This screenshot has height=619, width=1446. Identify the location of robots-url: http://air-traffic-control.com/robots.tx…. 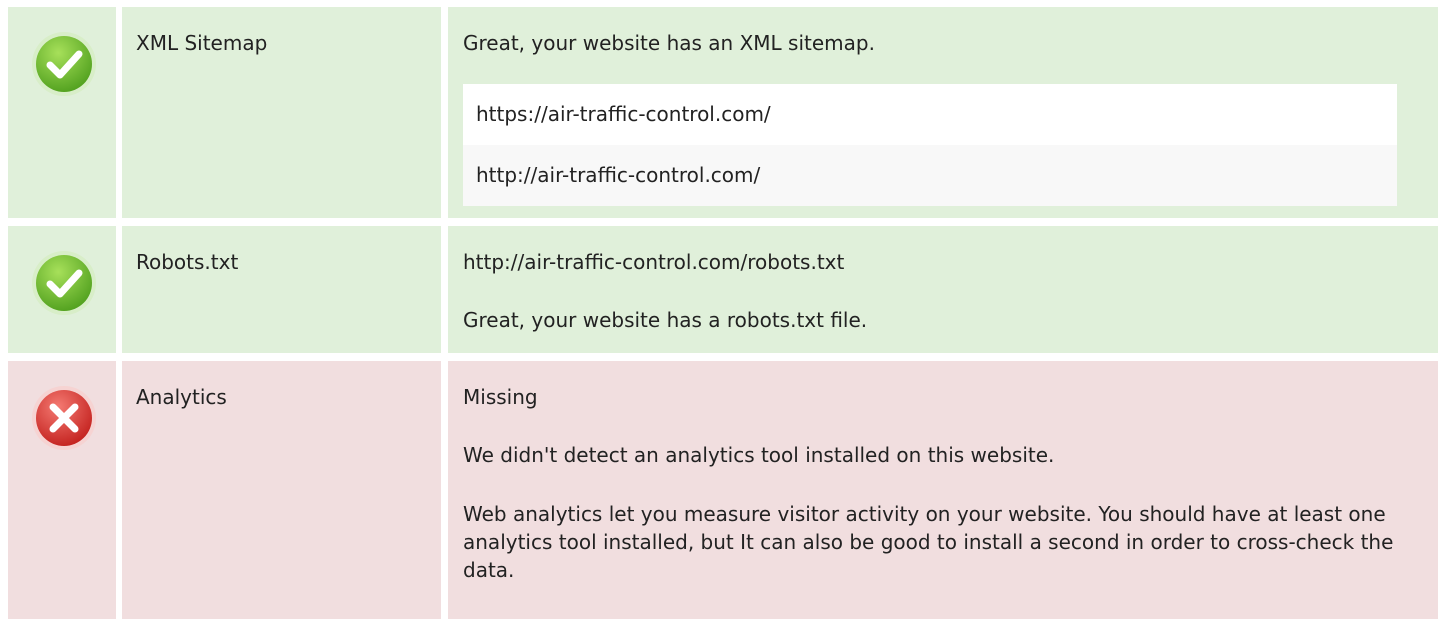
(654, 262).